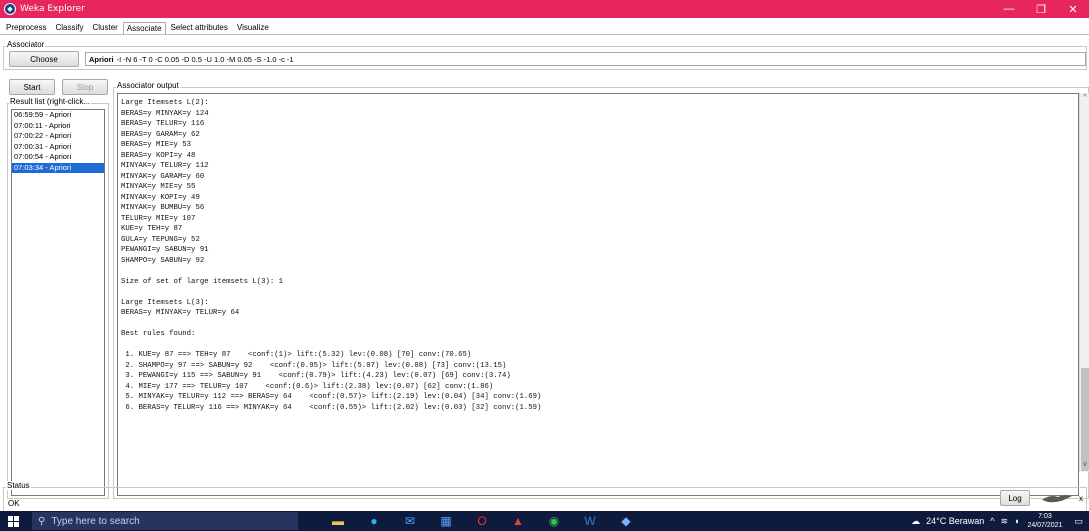  What do you see at coordinates (144, 28) in the screenshot?
I see `tab-associate: Associate` at bounding box center [144, 28].